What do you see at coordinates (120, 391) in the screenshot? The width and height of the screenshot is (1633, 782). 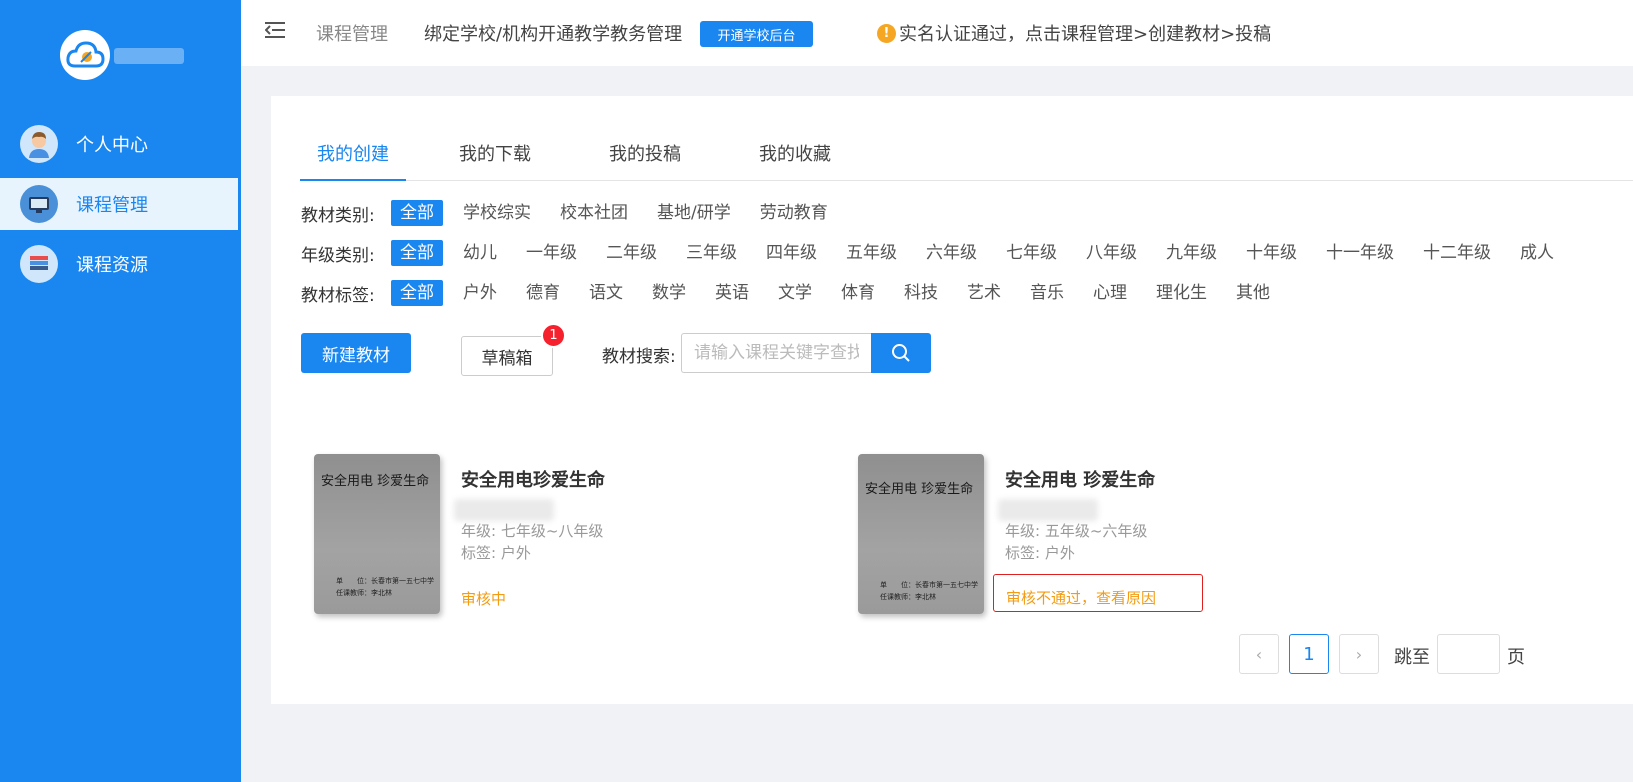 I see `sidebar: 个人中心 课程管理 课程资源` at bounding box center [120, 391].